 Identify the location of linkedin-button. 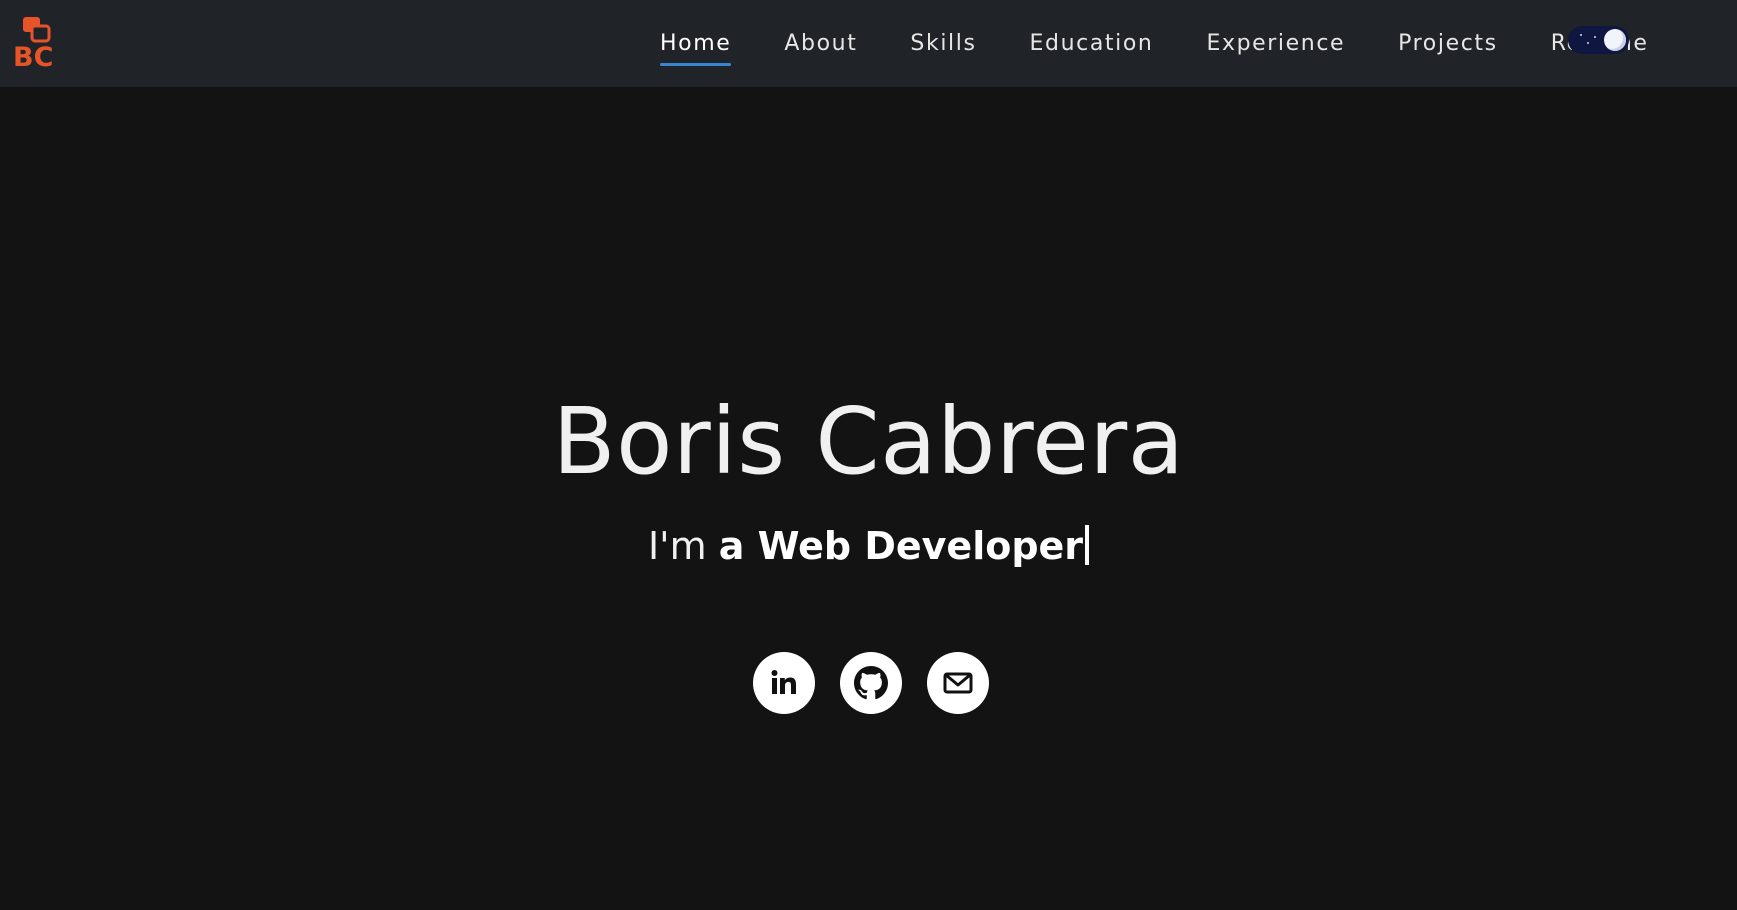
(783, 683).